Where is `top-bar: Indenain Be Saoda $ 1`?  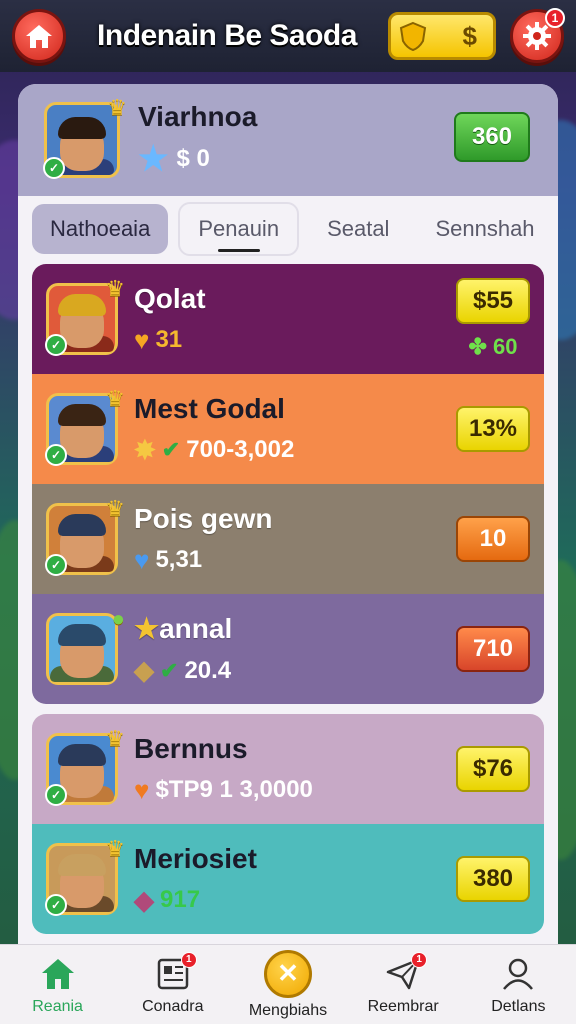 top-bar: Indenain Be Saoda $ 1 is located at coordinates (288, 36).